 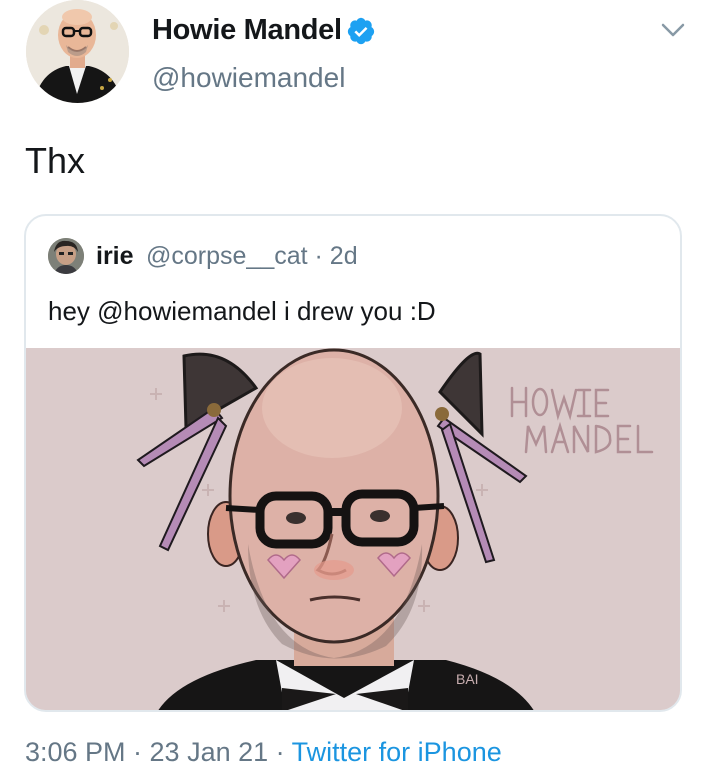 What do you see at coordinates (55, 160) in the screenshot?
I see `tweet-text: Thx` at bounding box center [55, 160].